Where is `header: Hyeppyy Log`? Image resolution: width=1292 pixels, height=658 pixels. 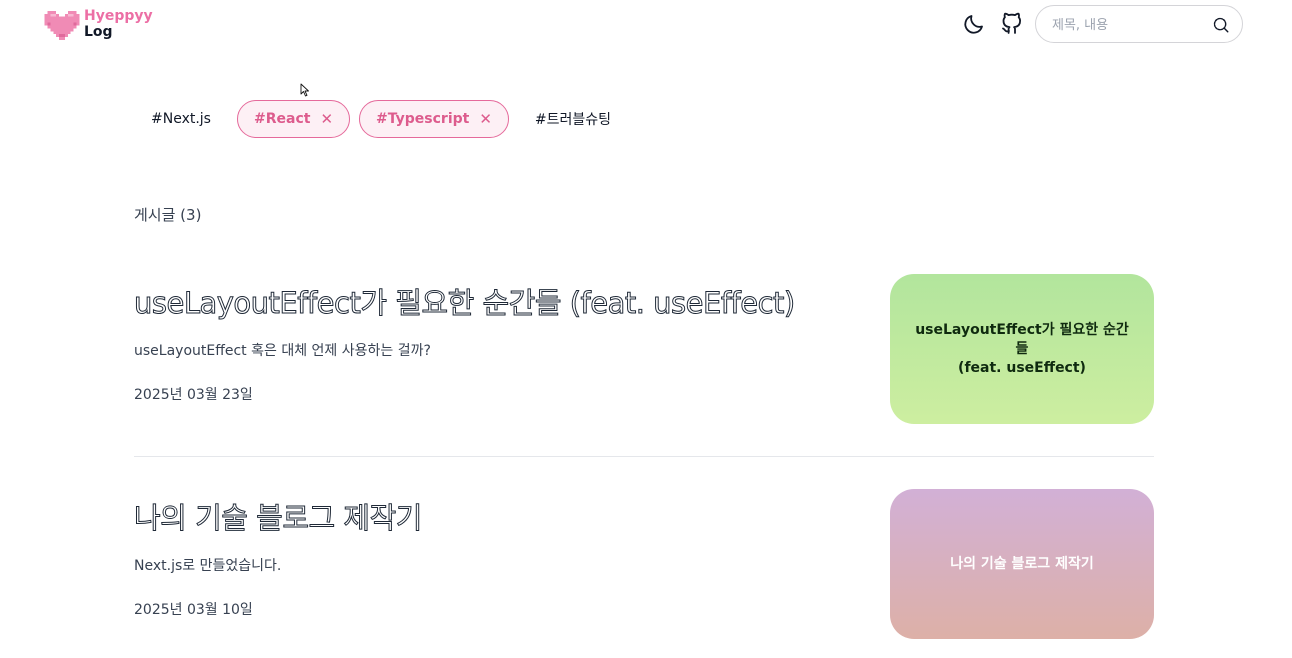
header: Hyeppyy Log is located at coordinates (646, 24).